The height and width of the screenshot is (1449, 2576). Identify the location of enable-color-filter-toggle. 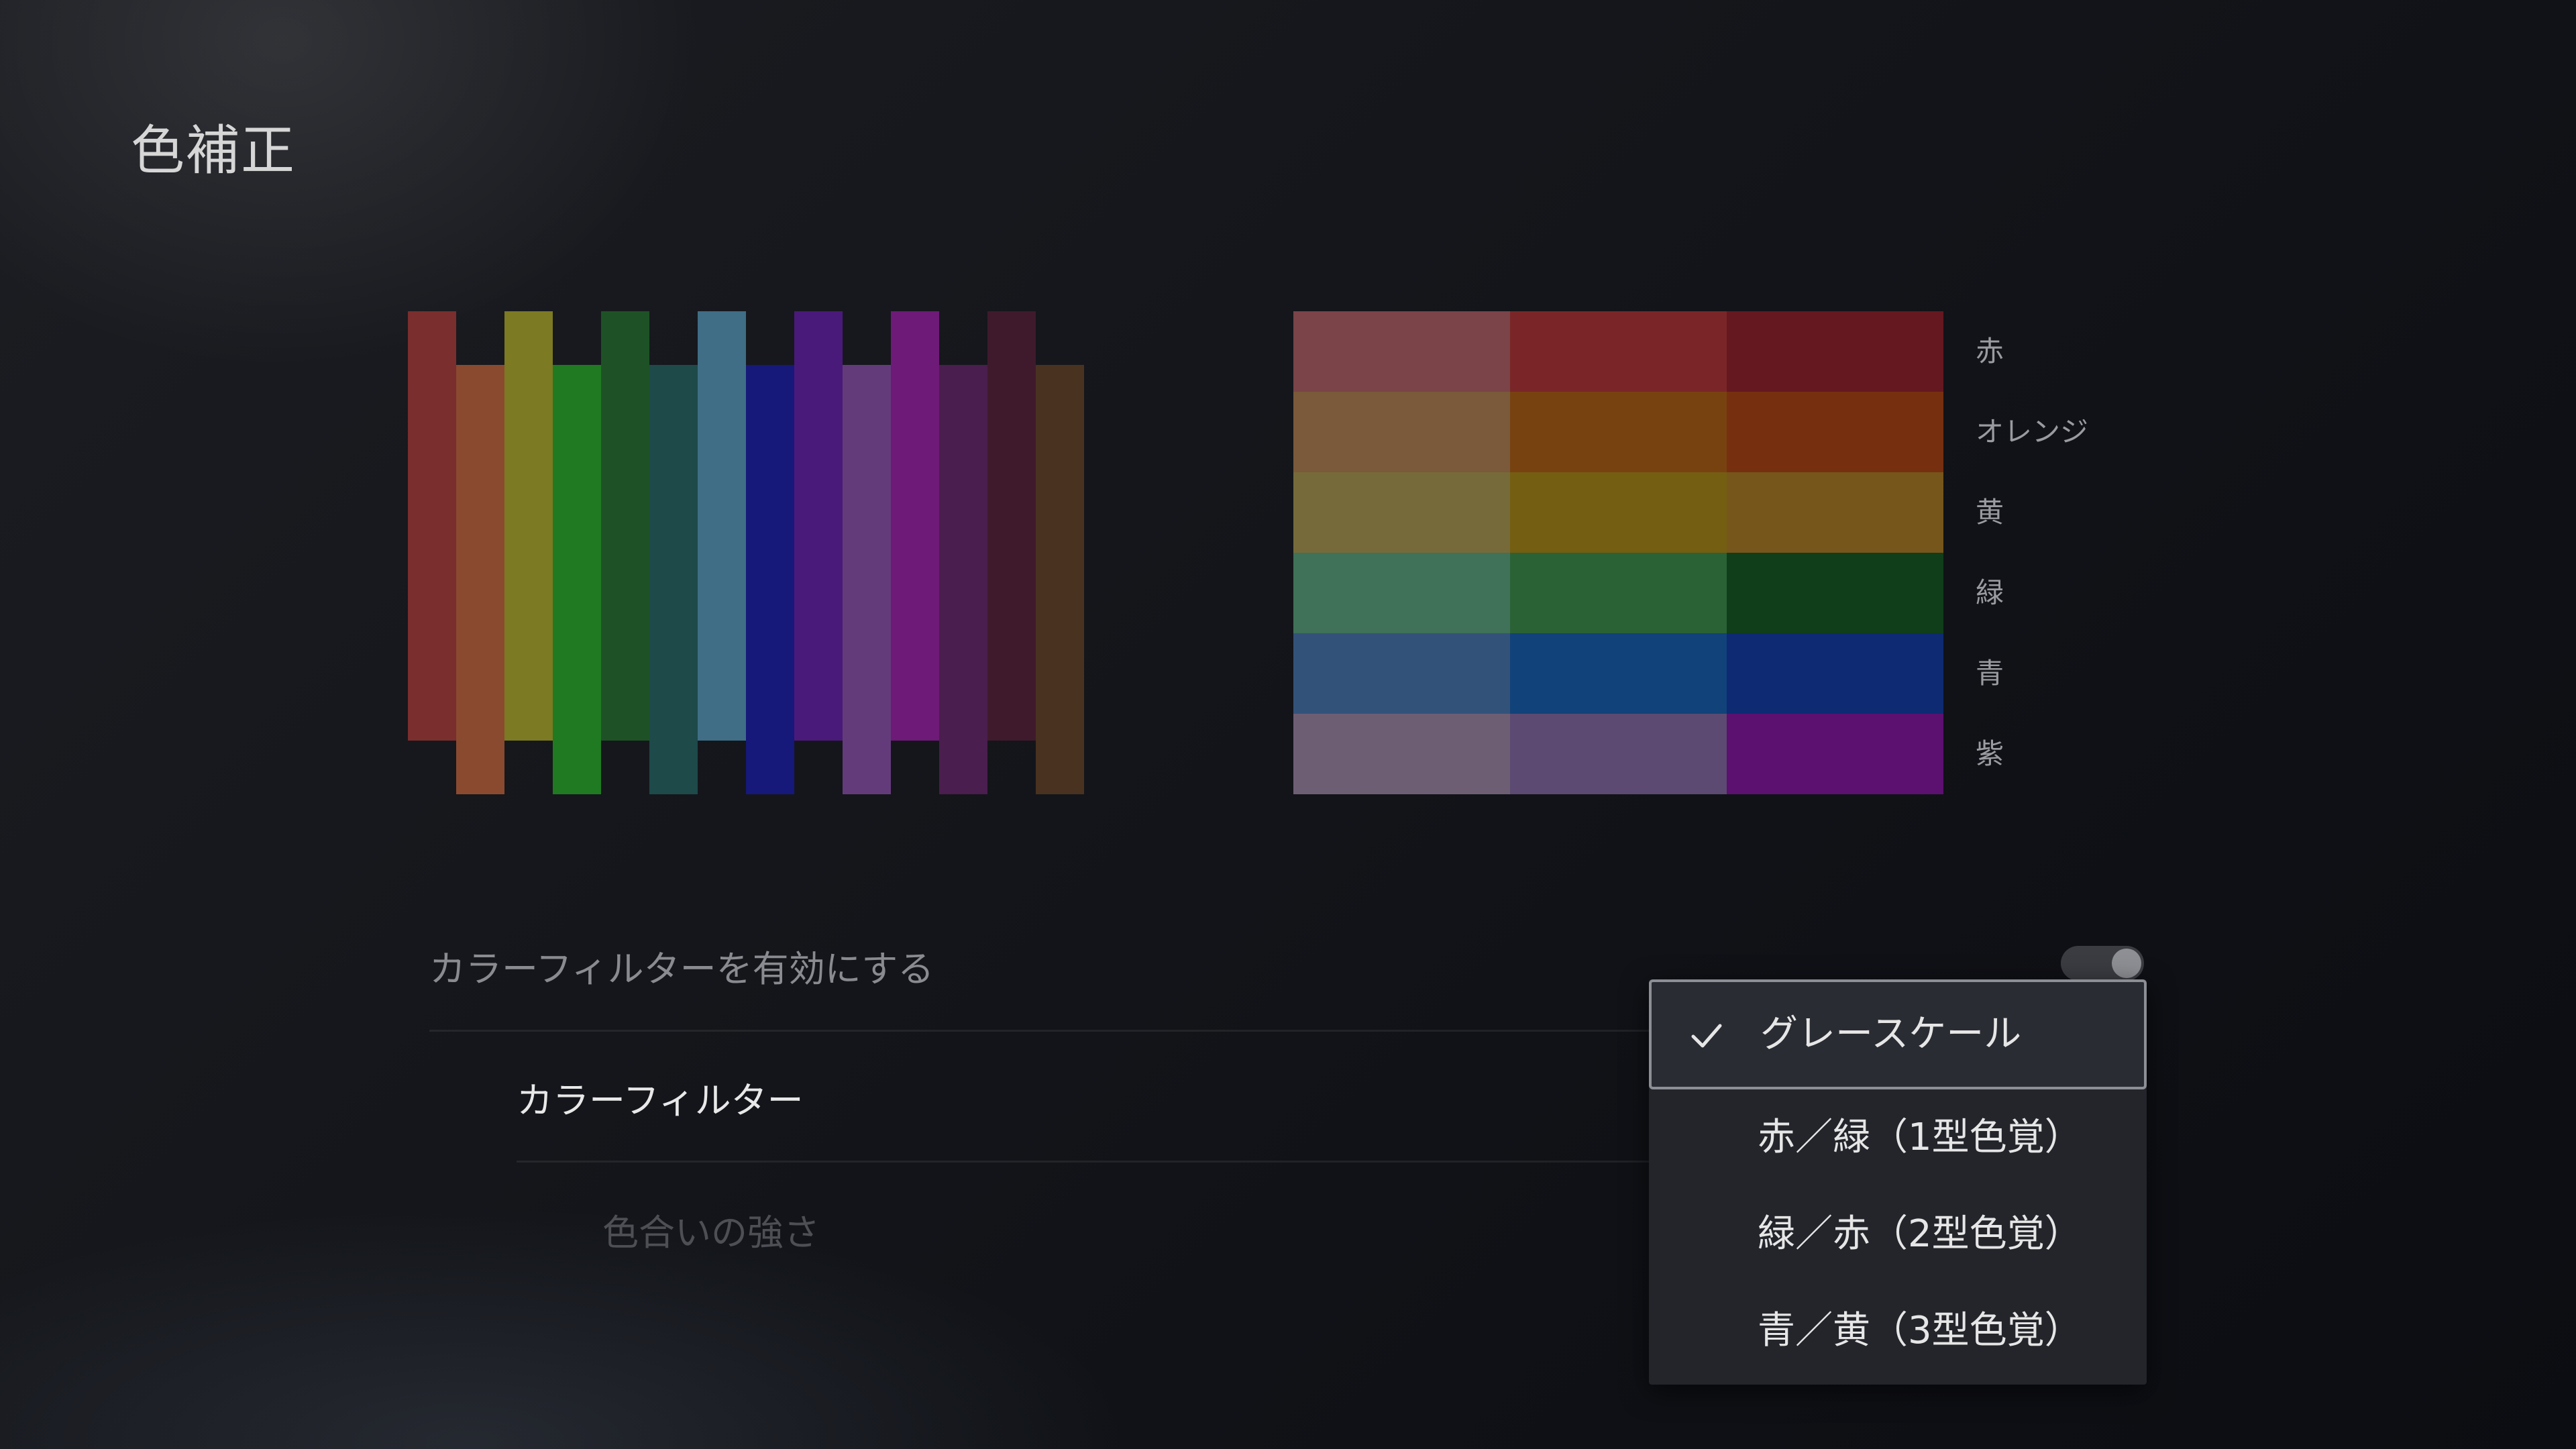
(2102, 963).